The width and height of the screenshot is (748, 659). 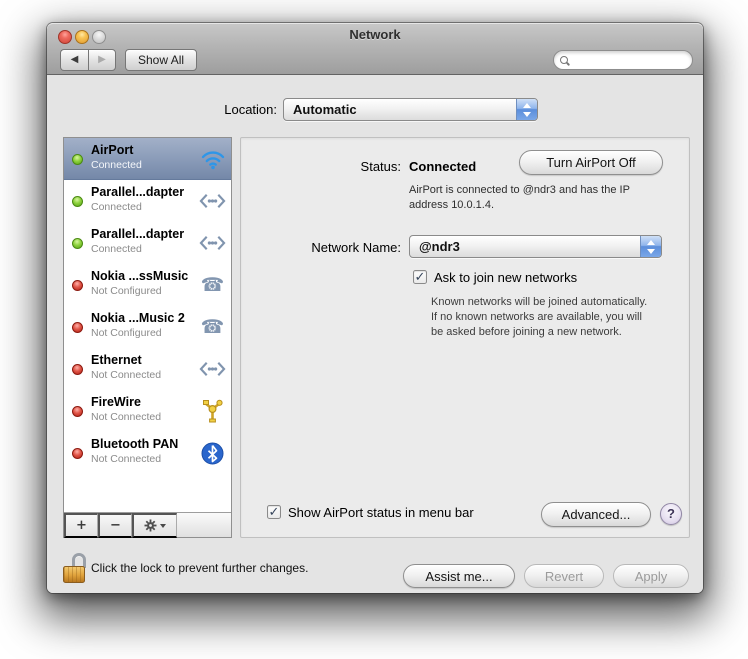 I want to click on titlebar: Network ◀ ▶ Show All, so click(x=381, y=49).